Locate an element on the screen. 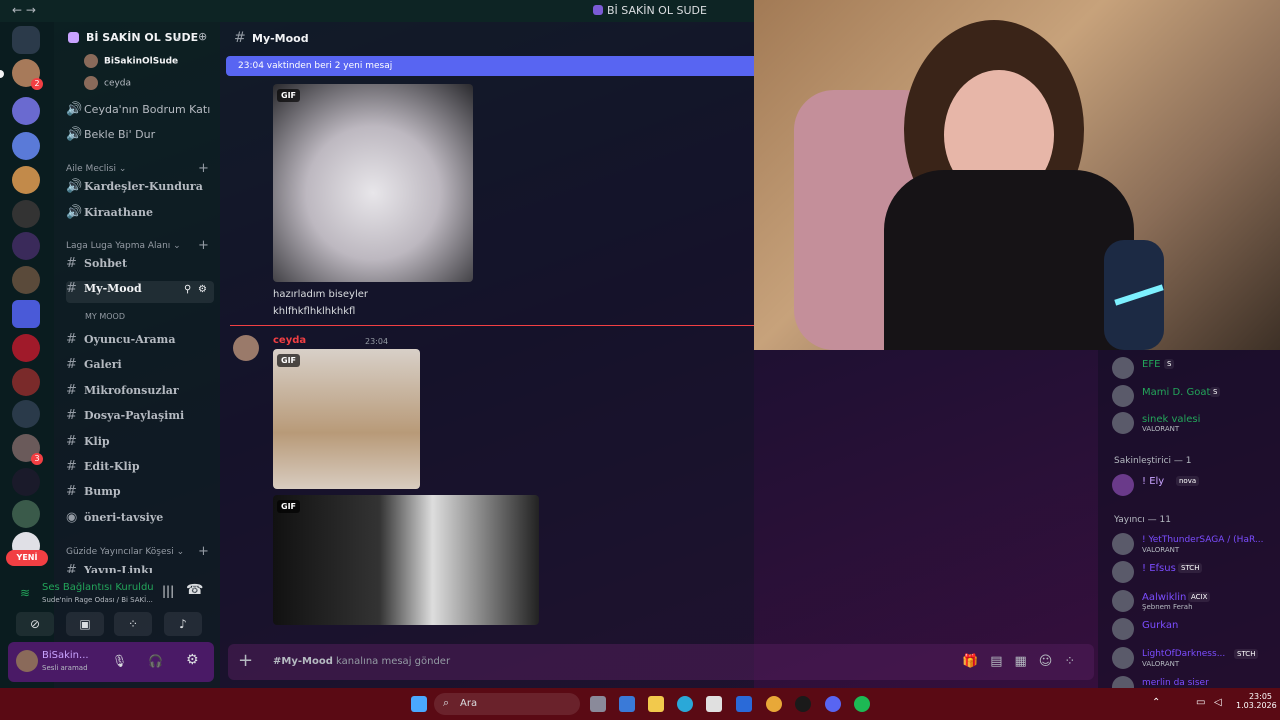  category-laga: Laga Luga Yapma Alanı ⌄ + is located at coordinates (137, 245).